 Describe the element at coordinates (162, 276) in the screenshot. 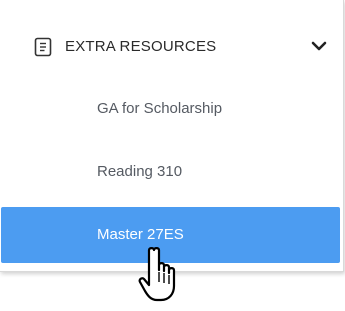

I see `hand-pointer-icon` at that location.